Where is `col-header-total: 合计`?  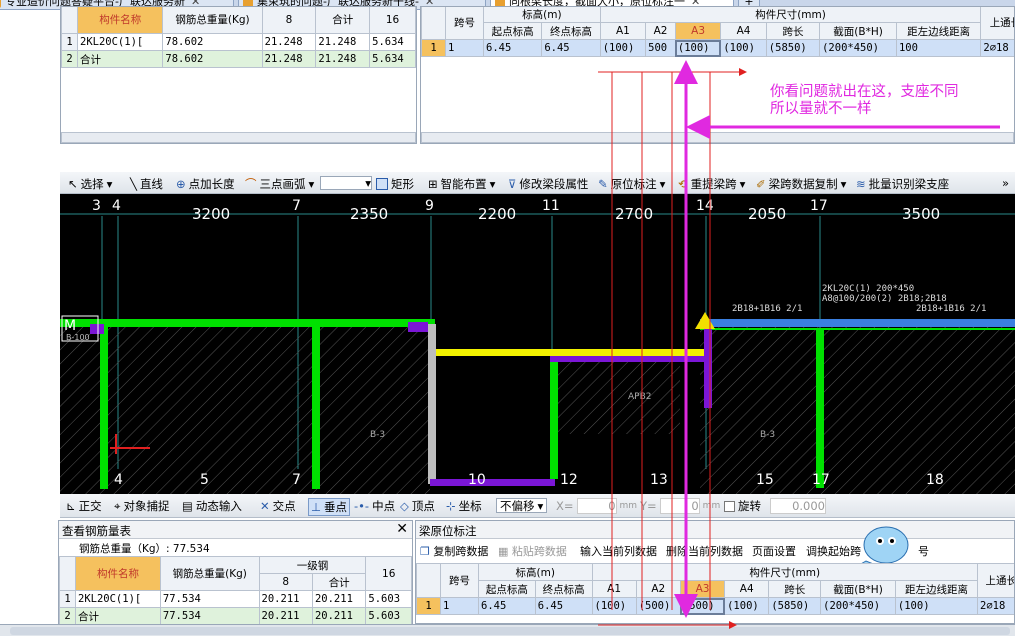 col-header-total: 合计 is located at coordinates (343, 20).